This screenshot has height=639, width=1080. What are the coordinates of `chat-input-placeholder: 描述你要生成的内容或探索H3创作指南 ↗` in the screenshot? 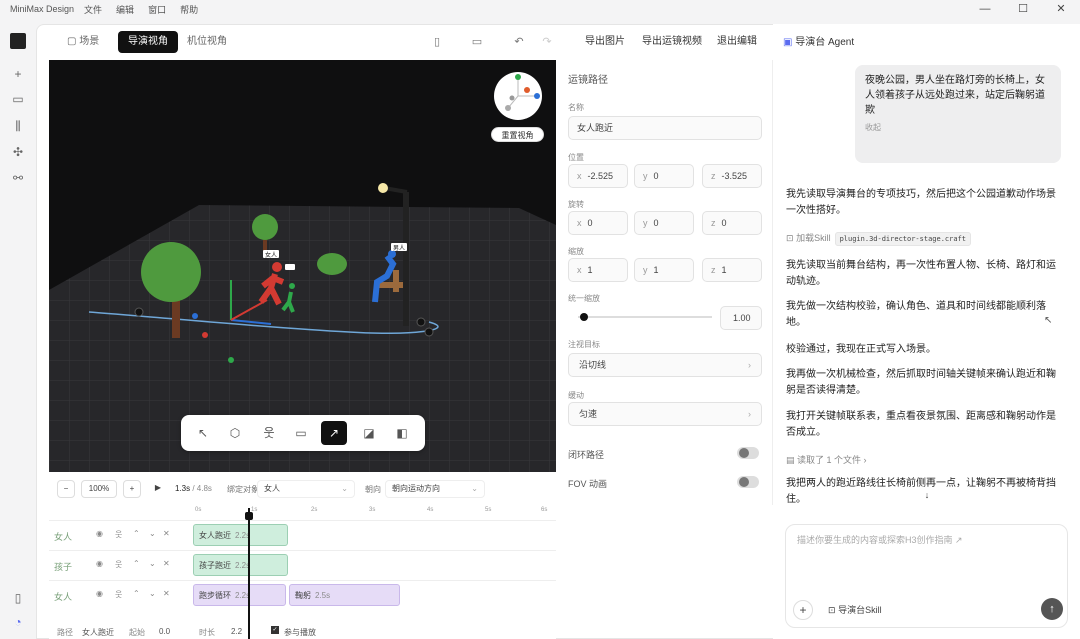 It's located at (880, 539).